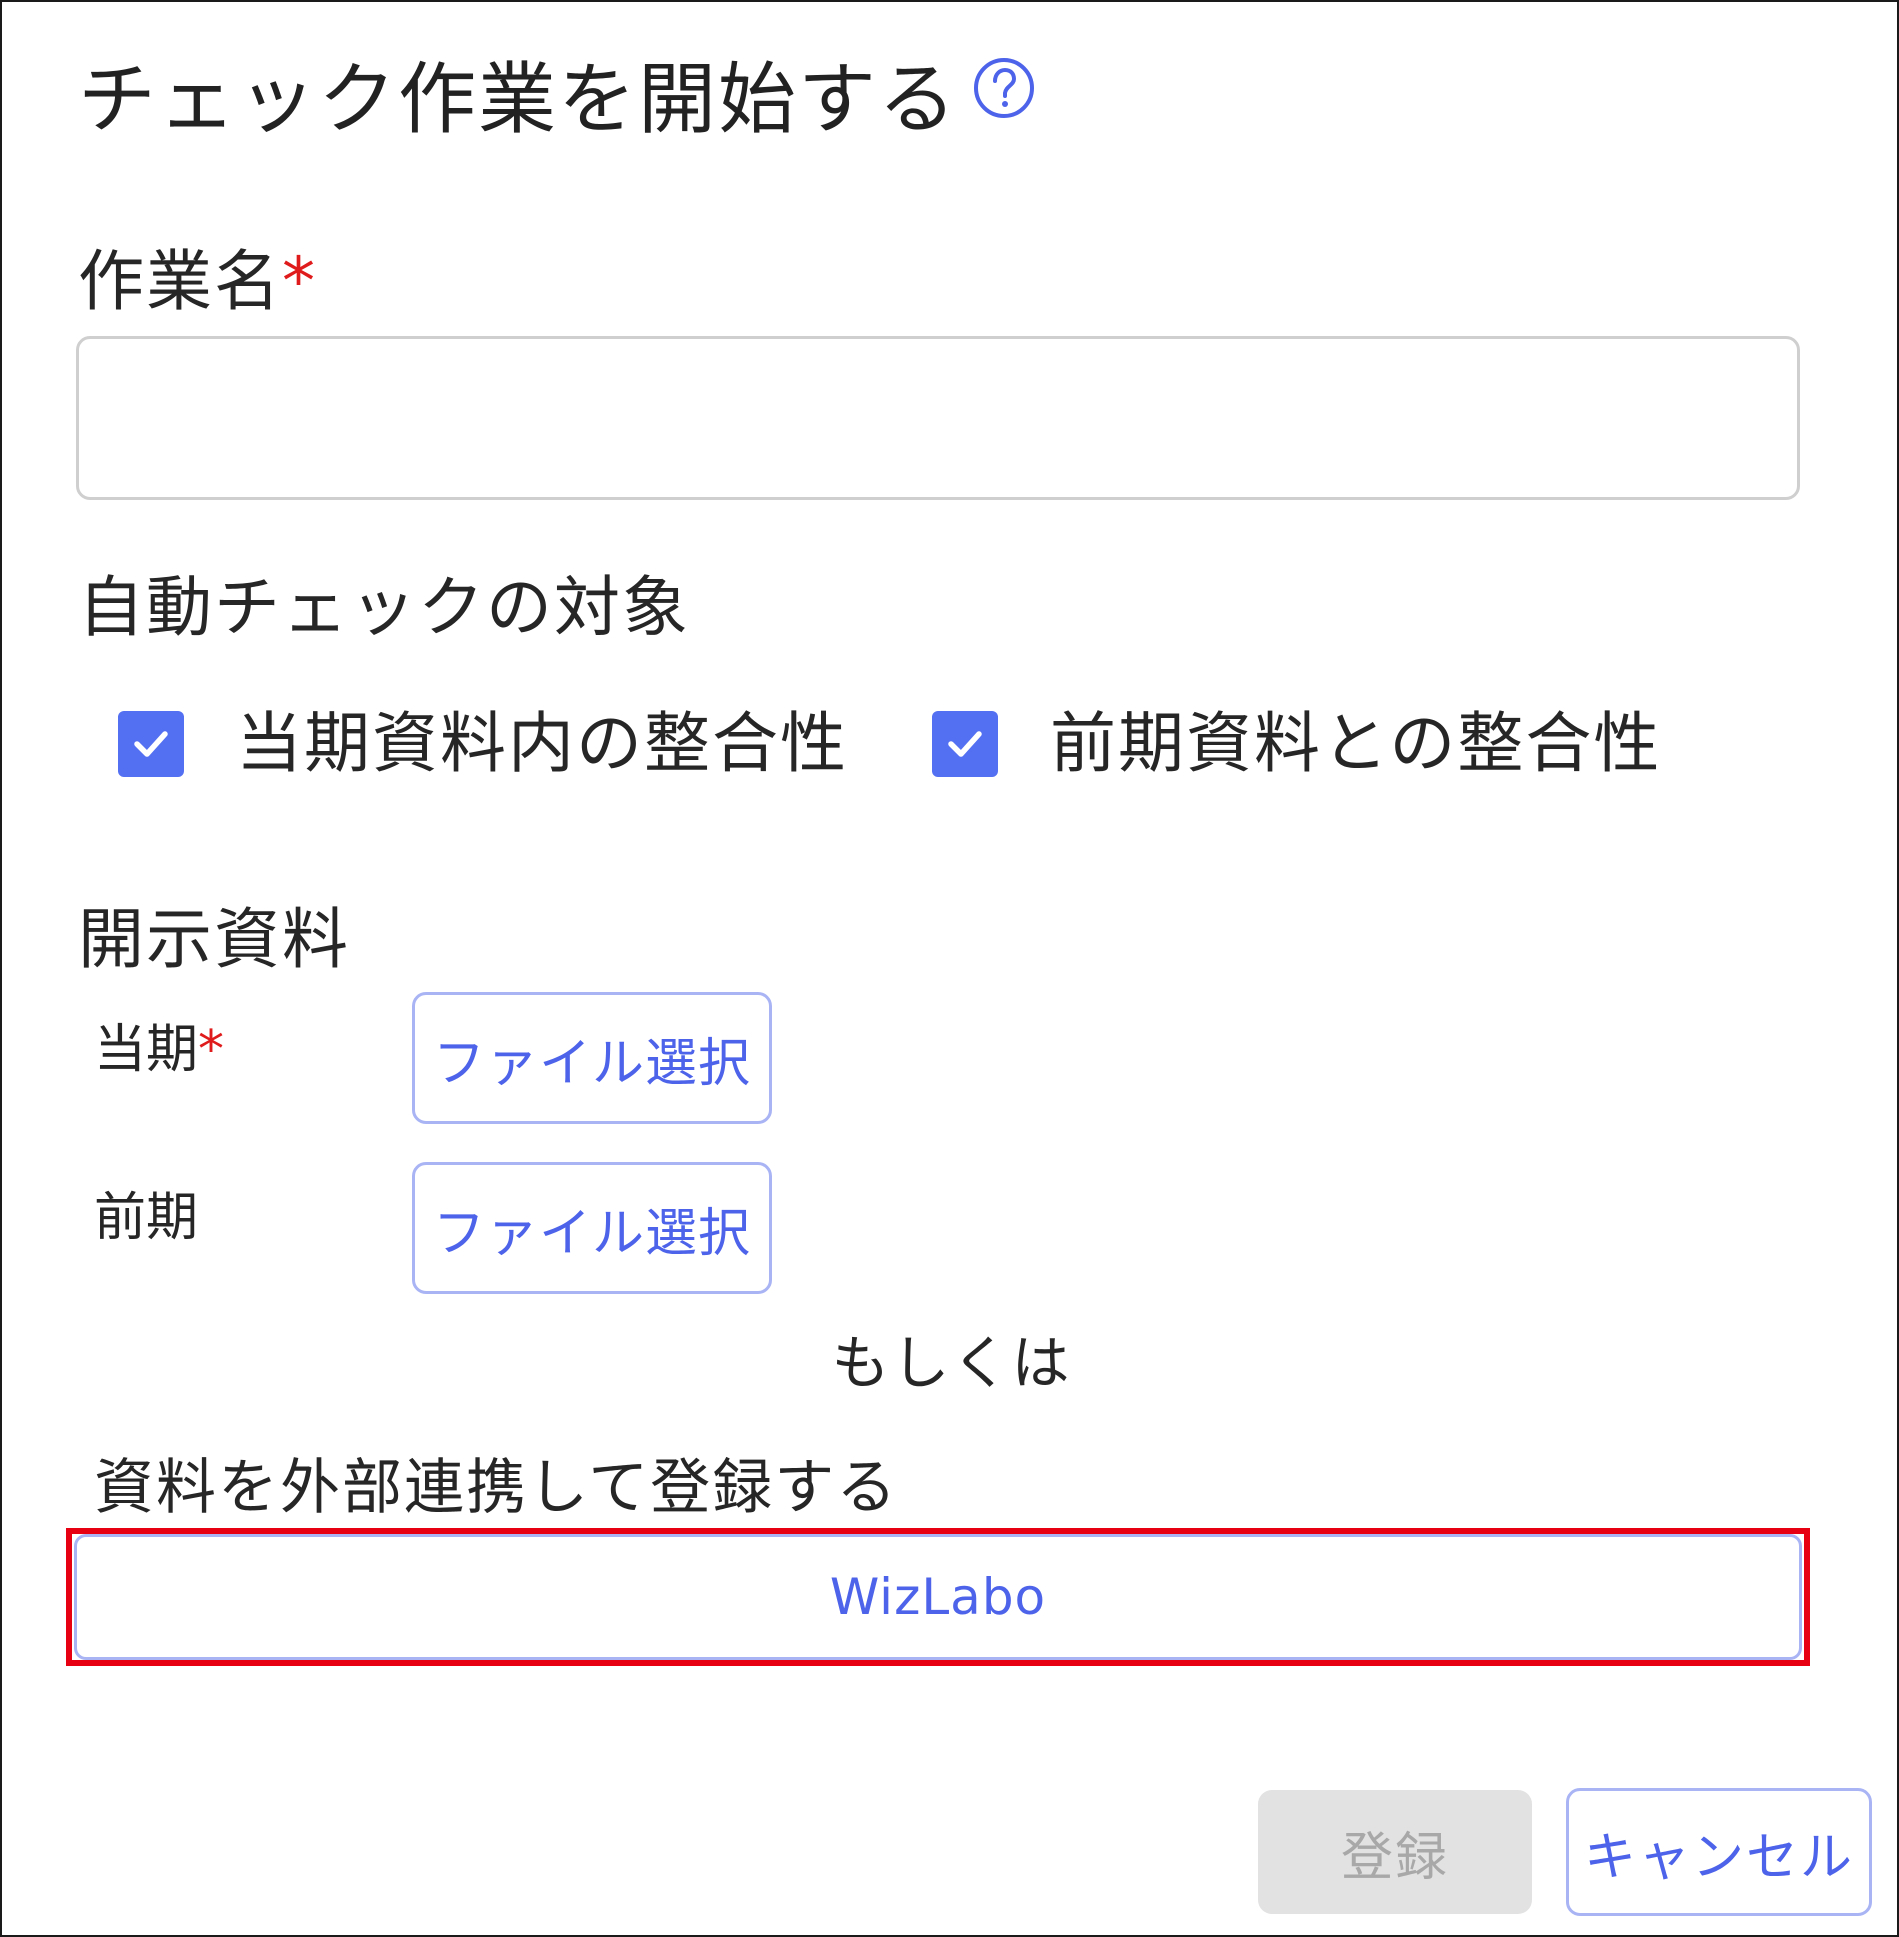 This screenshot has width=1899, height=1937. What do you see at coordinates (1356, 743) in the screenshot?
I see `checkbox-label: 前期資料との整合性` at bounding box center [1356, 743].